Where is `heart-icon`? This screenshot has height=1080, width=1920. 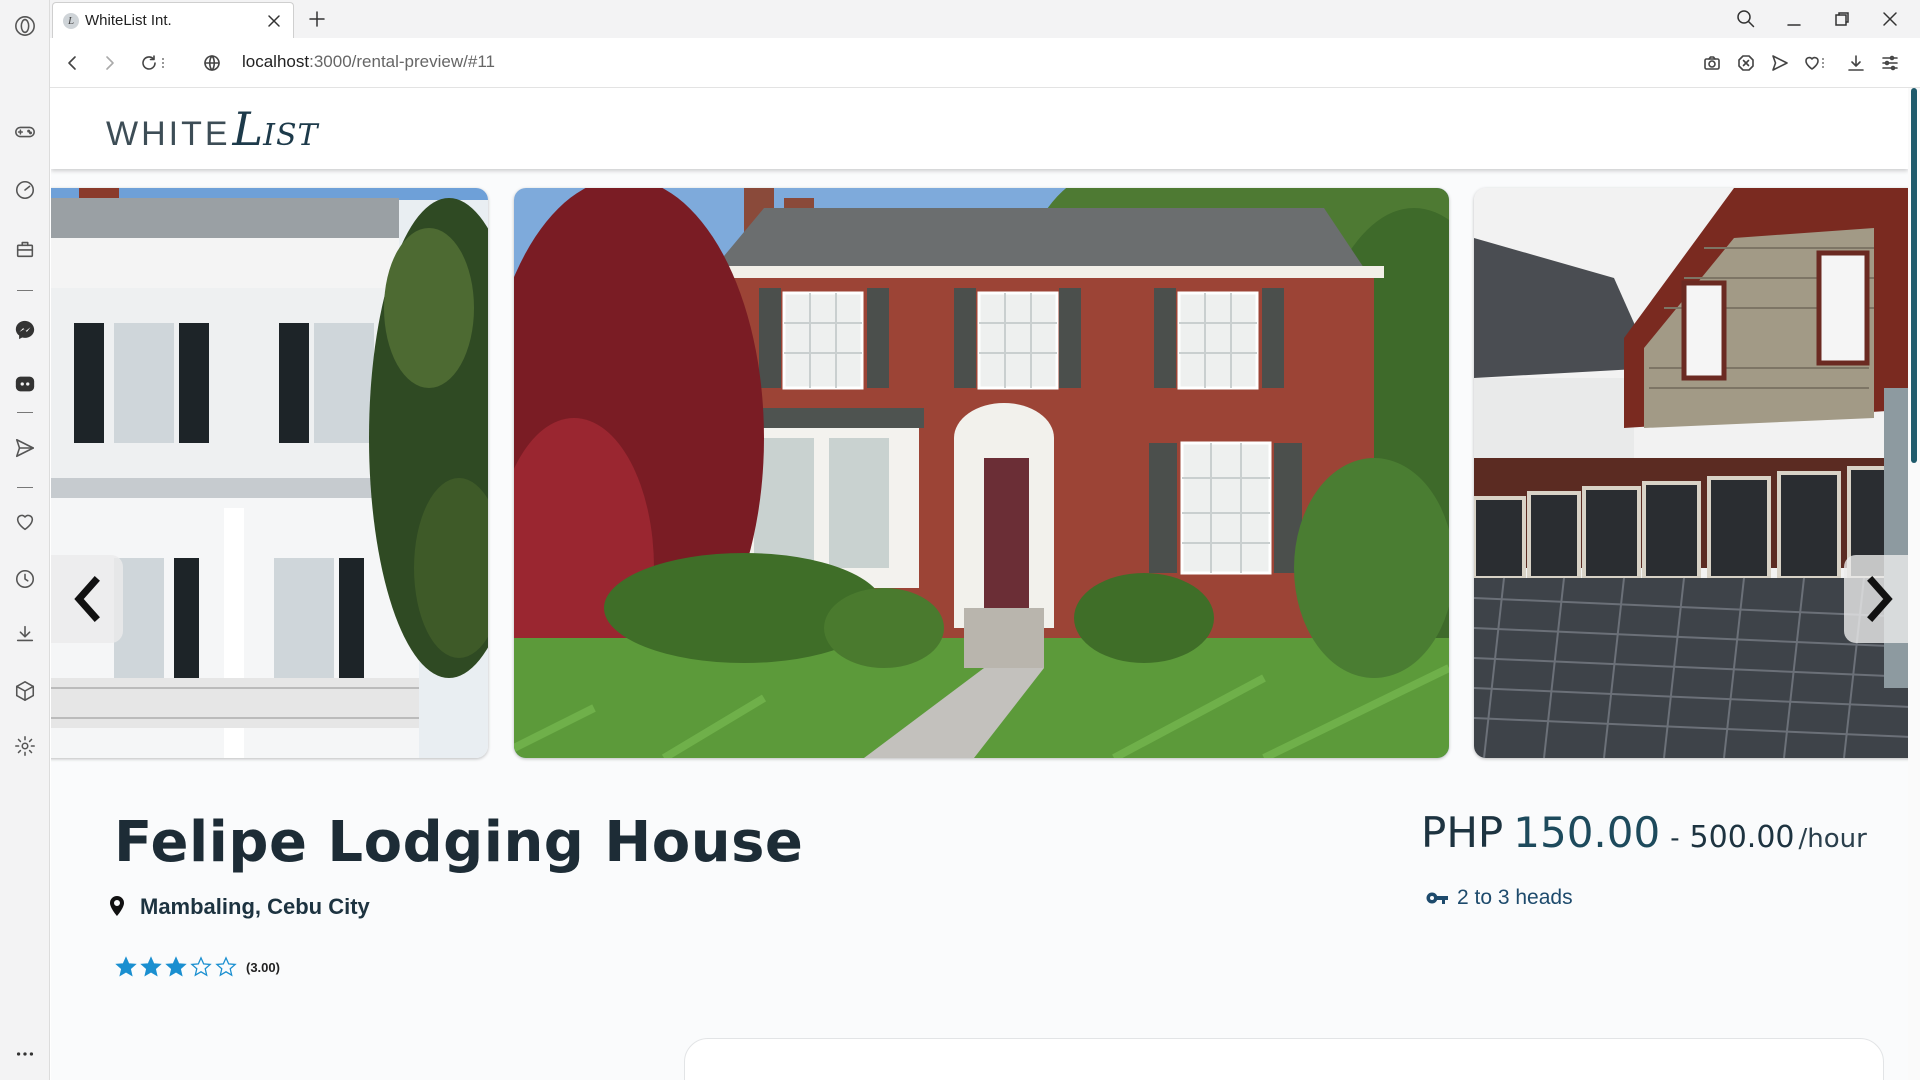
heart-icon is located at coordinates (25, 522).